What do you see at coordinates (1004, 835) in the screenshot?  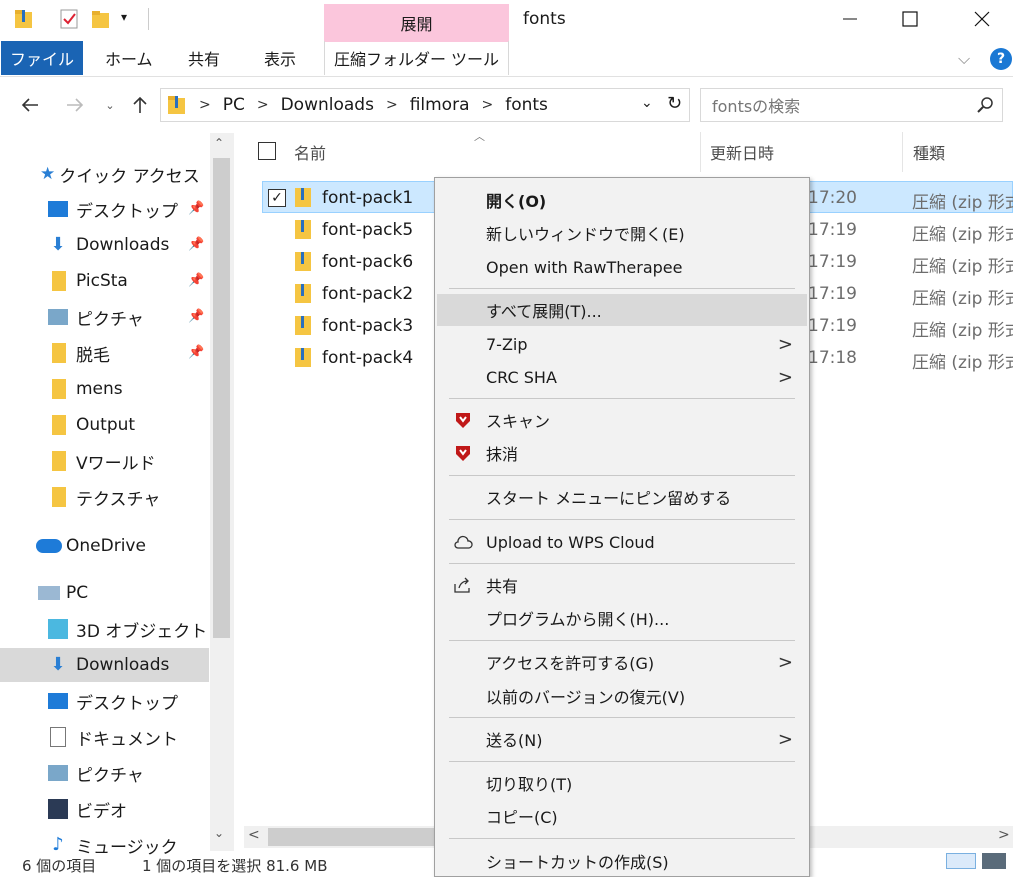 I see `scroll-right-chevron-icon: >` at bounding box center [1004, 835].